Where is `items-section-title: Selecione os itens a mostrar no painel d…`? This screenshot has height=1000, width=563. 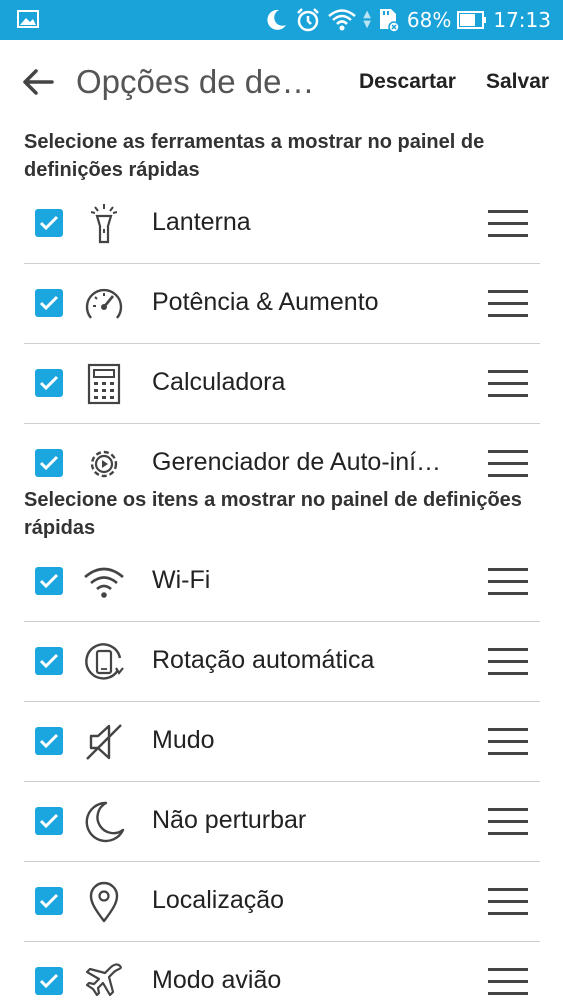
items-section-title: Selecione os itens a mostrar no painel d… is located at coordinates (273, 514).